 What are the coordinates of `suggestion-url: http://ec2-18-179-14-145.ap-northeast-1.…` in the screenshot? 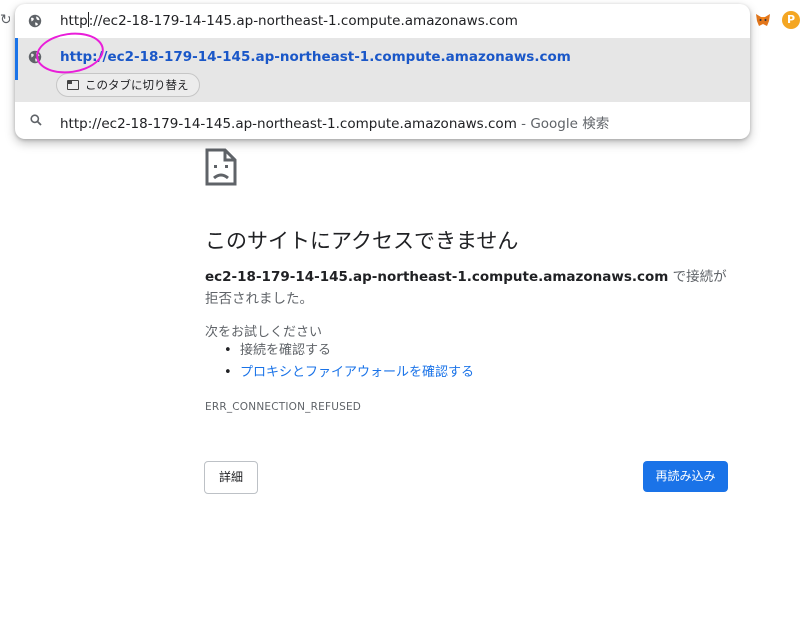 It's located at (315, 57).